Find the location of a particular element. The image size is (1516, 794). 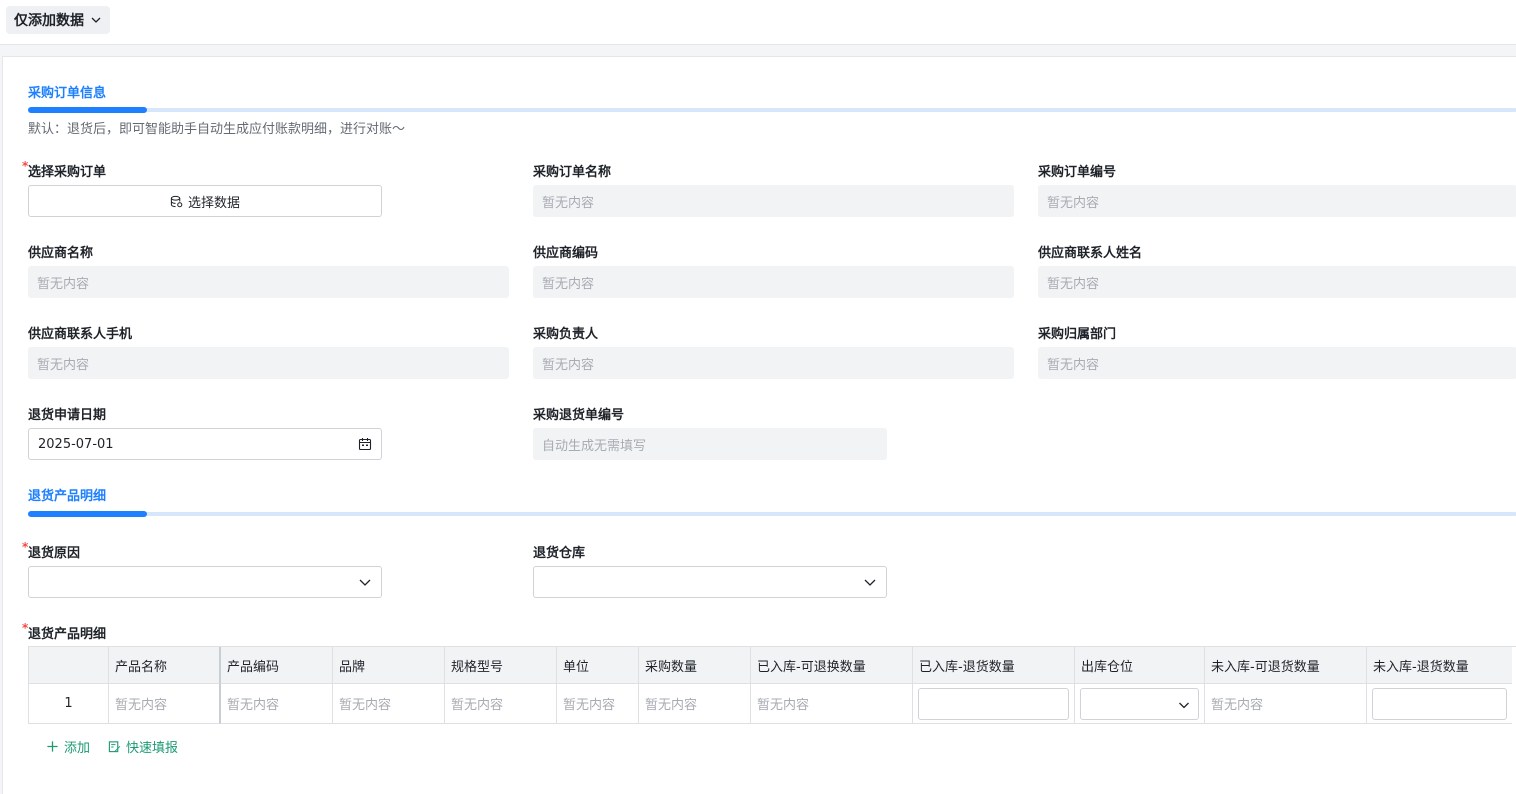

quick-fill-label: 快速填报 is located at coordinates (152, 748).